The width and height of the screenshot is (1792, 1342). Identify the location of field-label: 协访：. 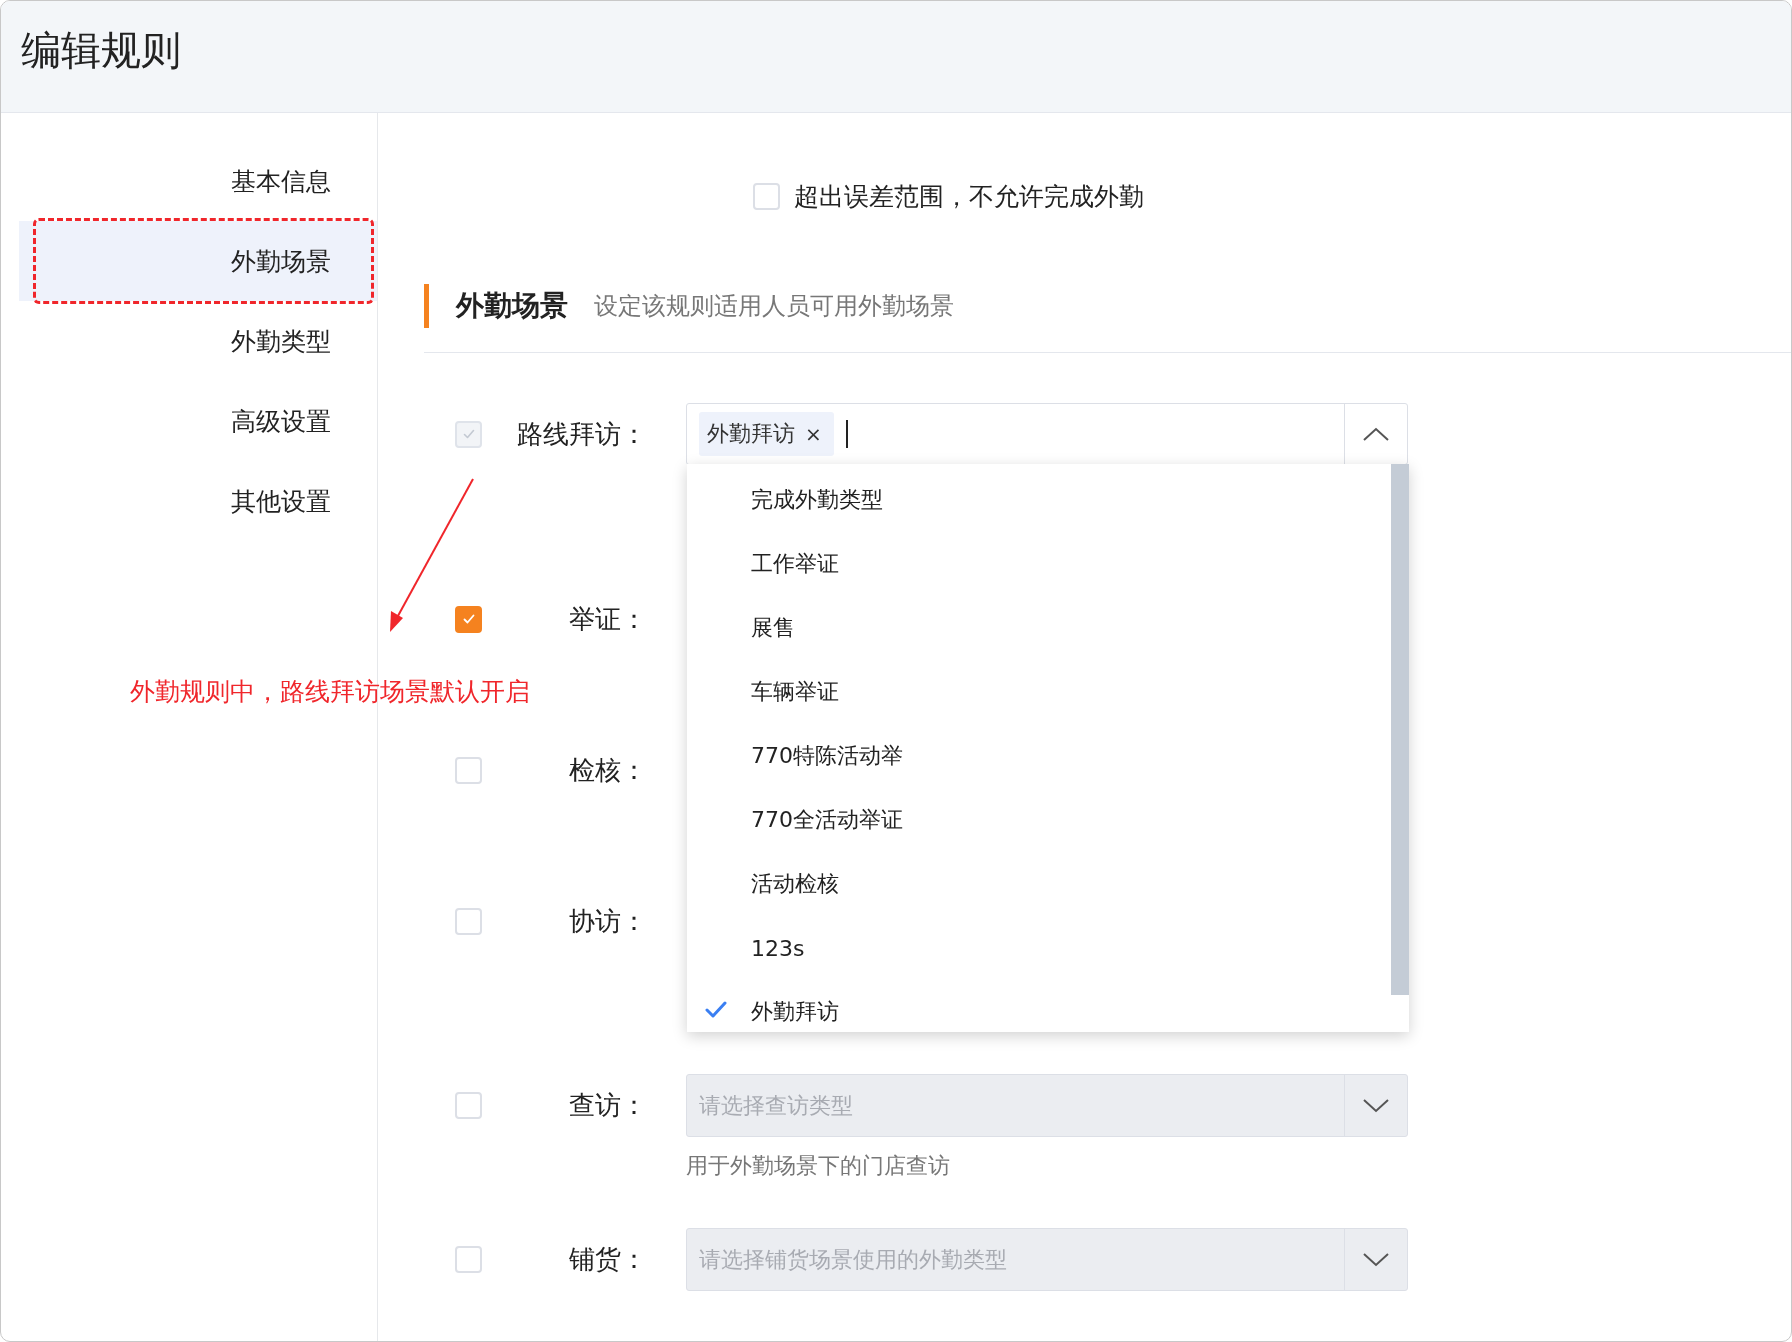
(607, 921).